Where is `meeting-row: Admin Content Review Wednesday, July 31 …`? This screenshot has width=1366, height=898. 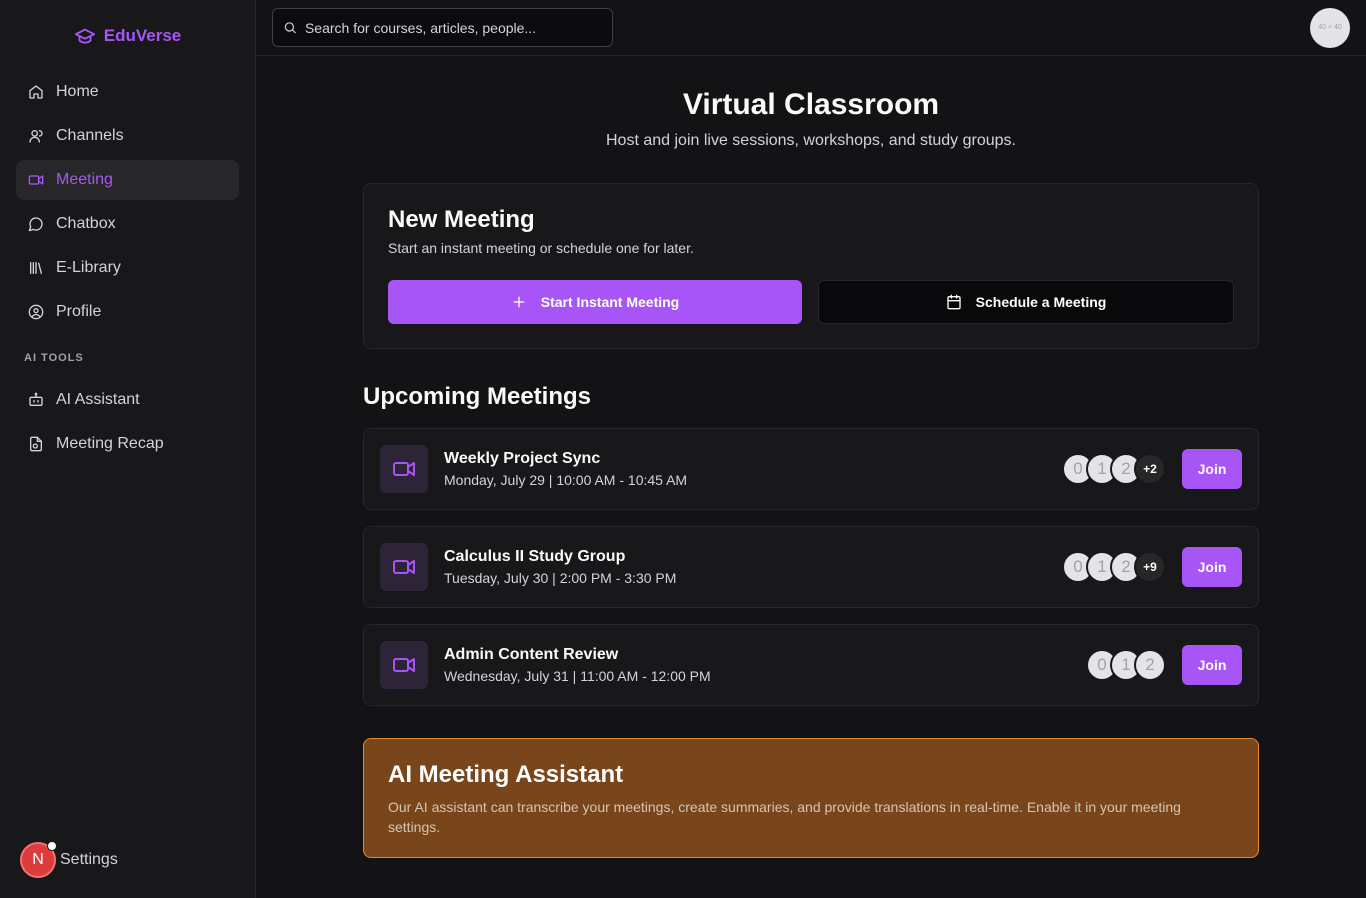 meeting-row: Admin Content Review Wednesday, July 31 … is located at coordinates (811, 665).